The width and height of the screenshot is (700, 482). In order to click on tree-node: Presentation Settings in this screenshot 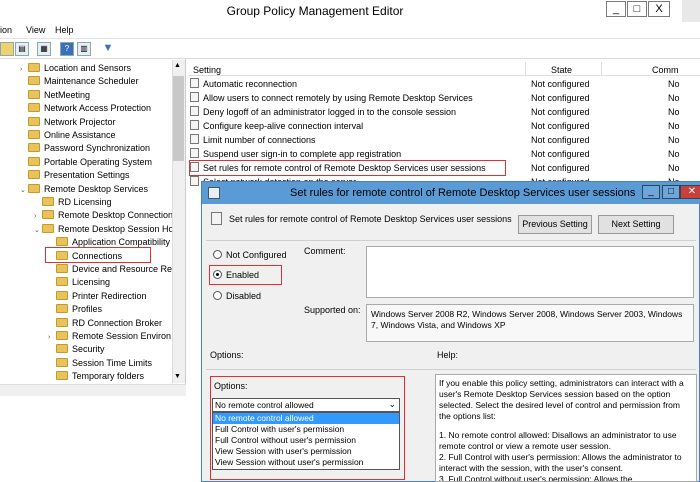, I will do `click(75, 175)`.